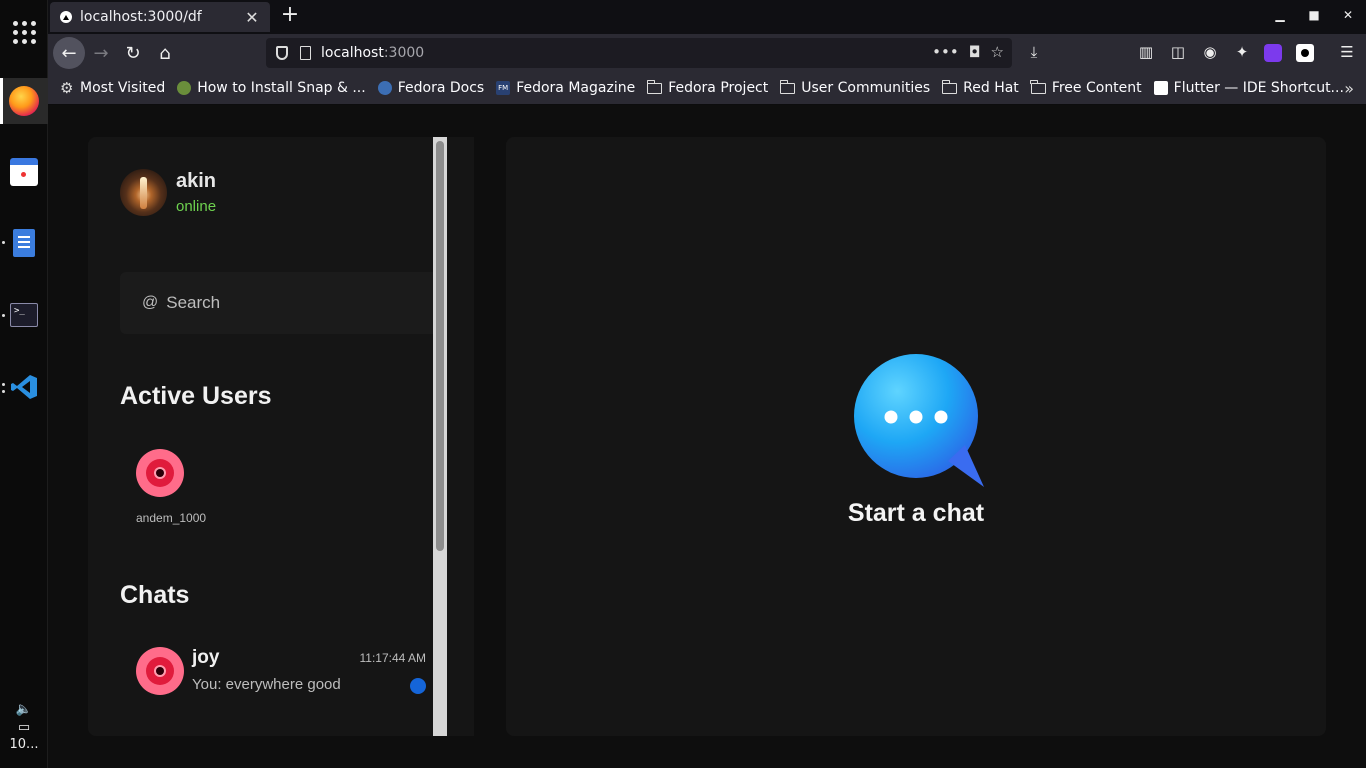 The height and width of the screenshot is (768, 1366). What do you see at coordinates (290, 16) in the screenshot?
I see `new-tab-button: +` at bounding box center [290, 16].